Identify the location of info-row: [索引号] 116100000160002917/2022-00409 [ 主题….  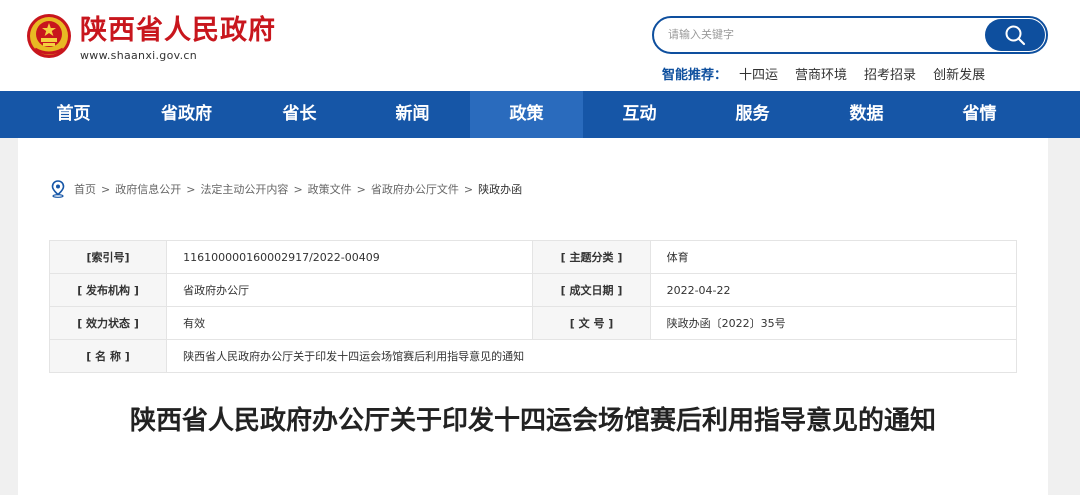
(533, 257).